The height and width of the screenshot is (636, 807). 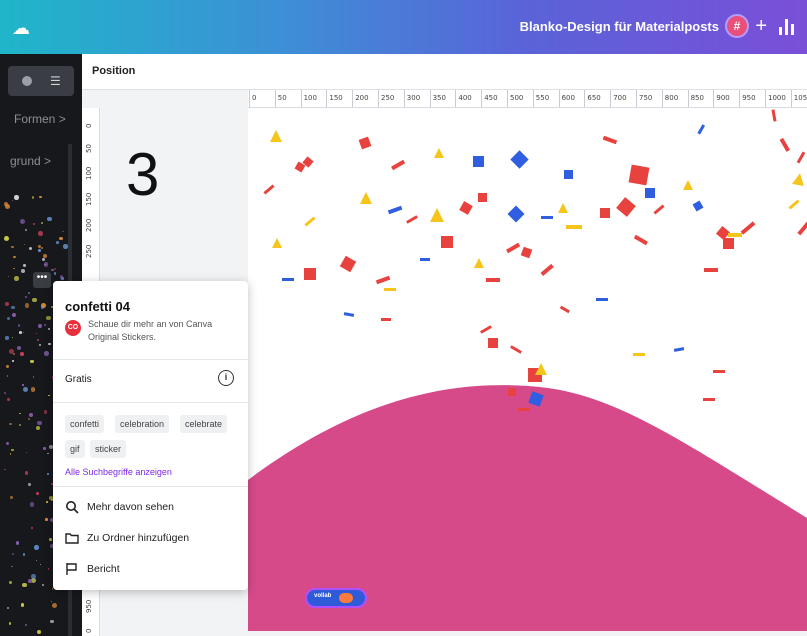 I want to click on ruler-label: 850, so click(x=697, y=98).